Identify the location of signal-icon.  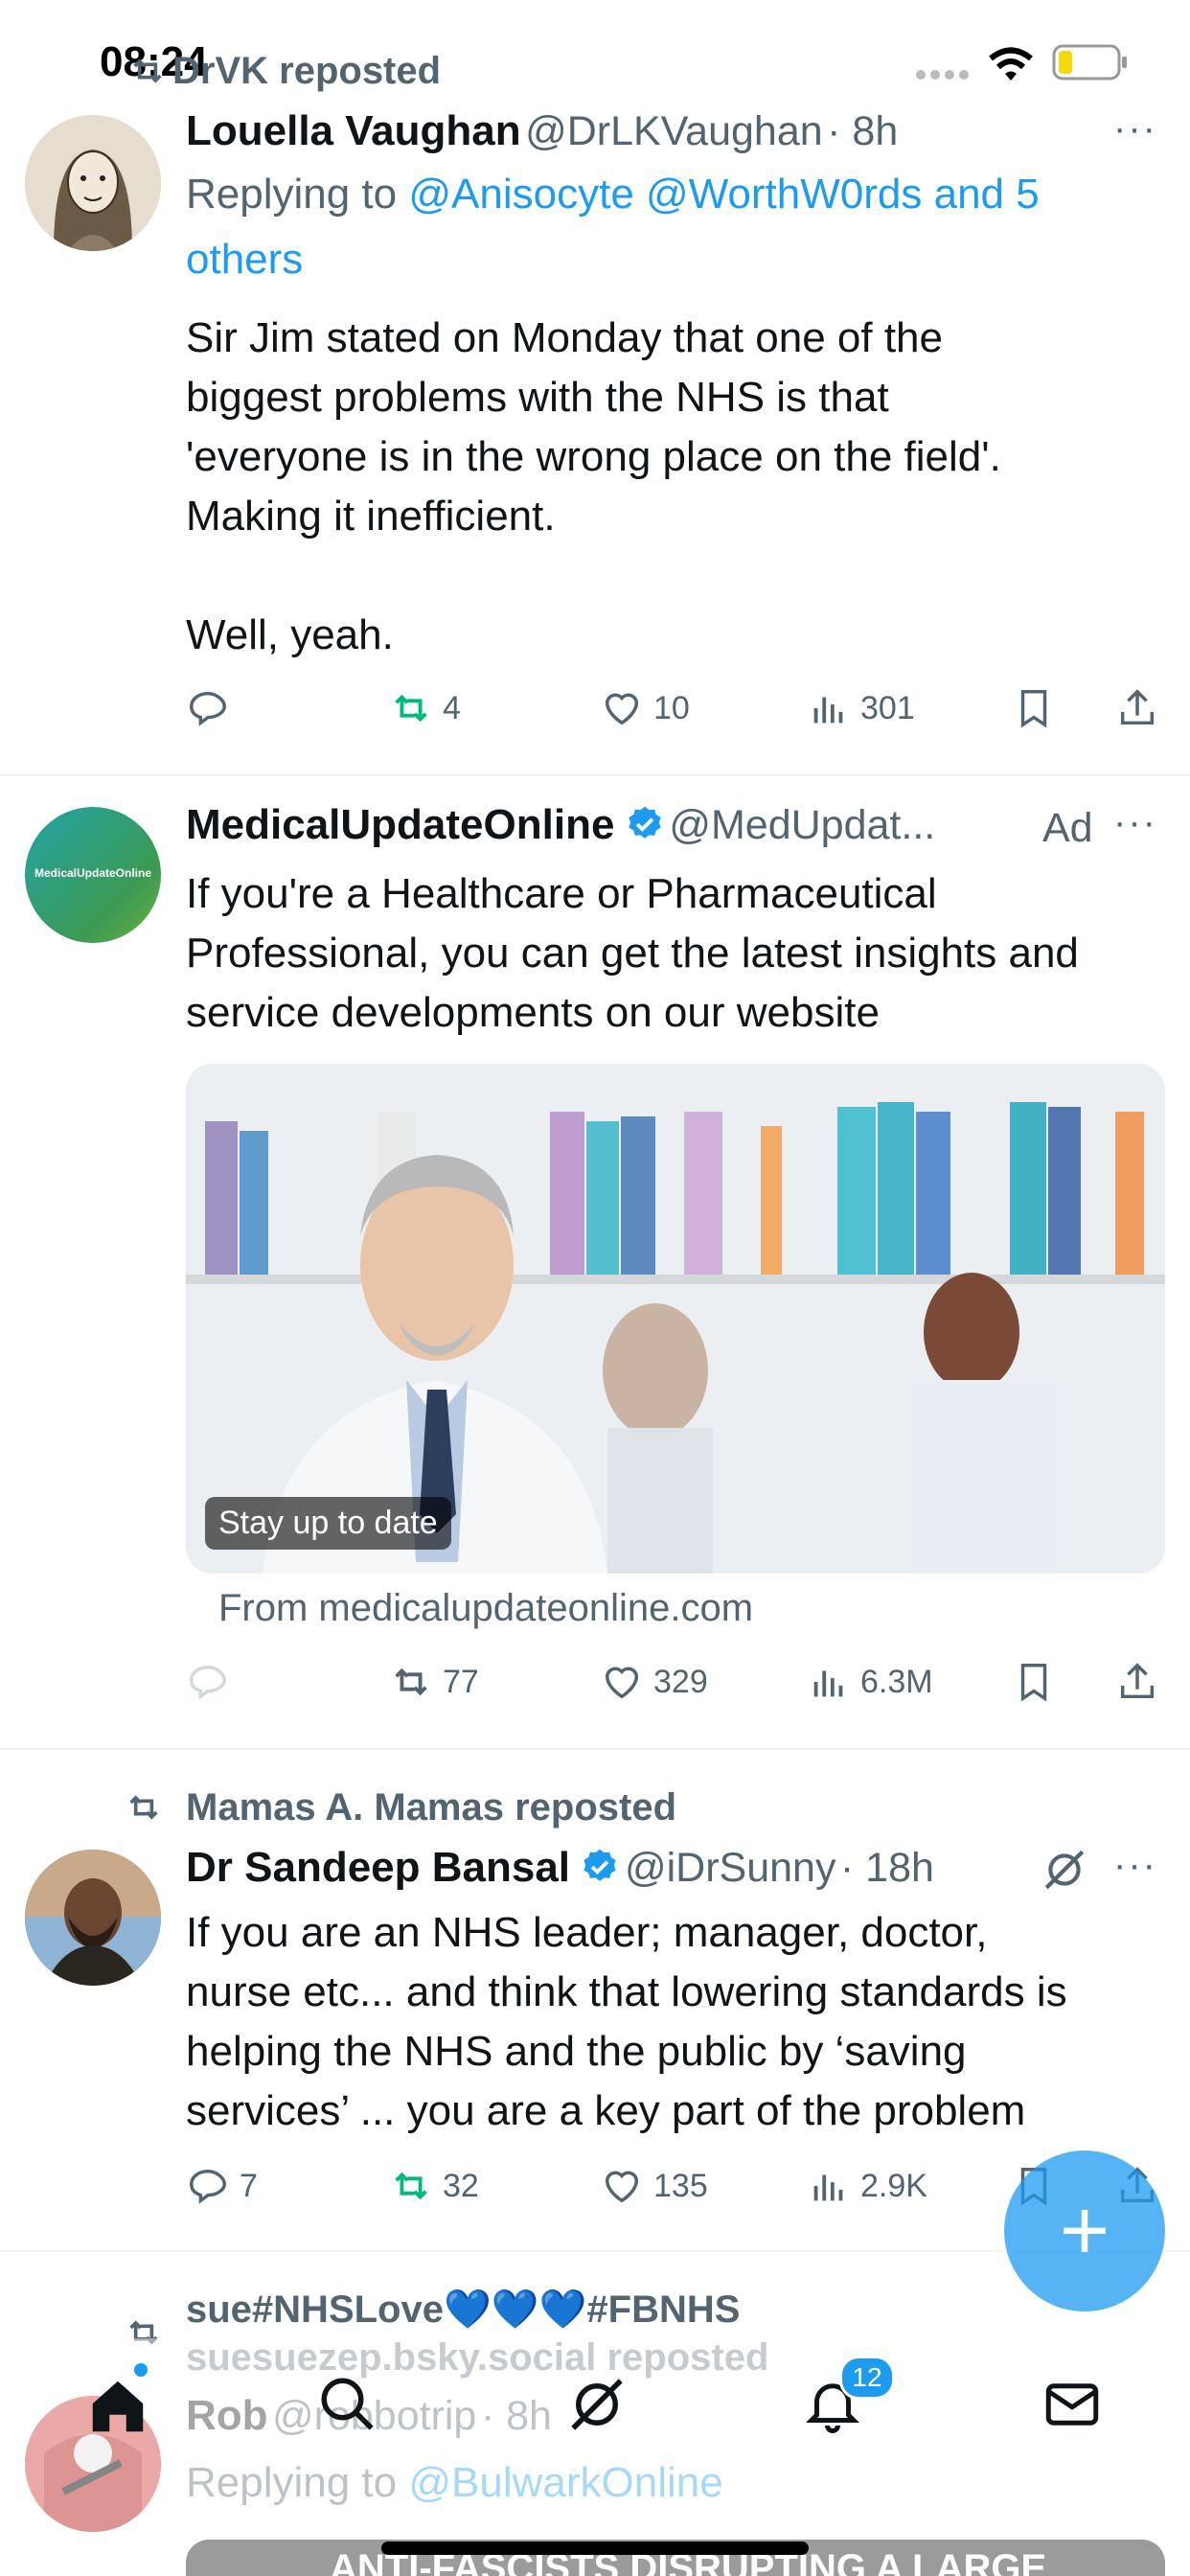
(943, 77).